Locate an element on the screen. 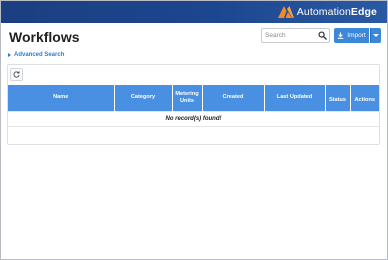  refresh-icon is located at coordinates (16, 74).